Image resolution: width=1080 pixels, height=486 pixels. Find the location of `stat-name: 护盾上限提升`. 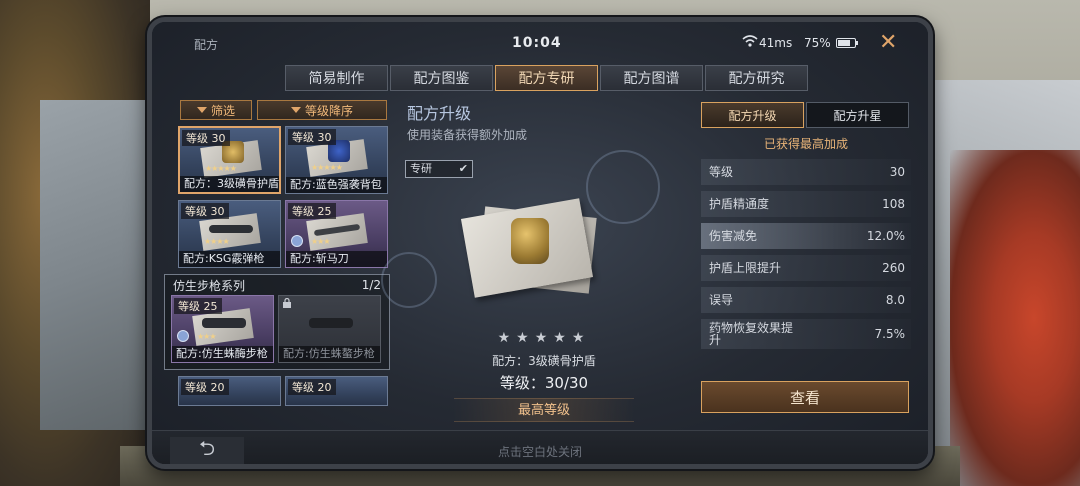

stat-name: 护盾上限提升 is located at coordinates (745, 268).